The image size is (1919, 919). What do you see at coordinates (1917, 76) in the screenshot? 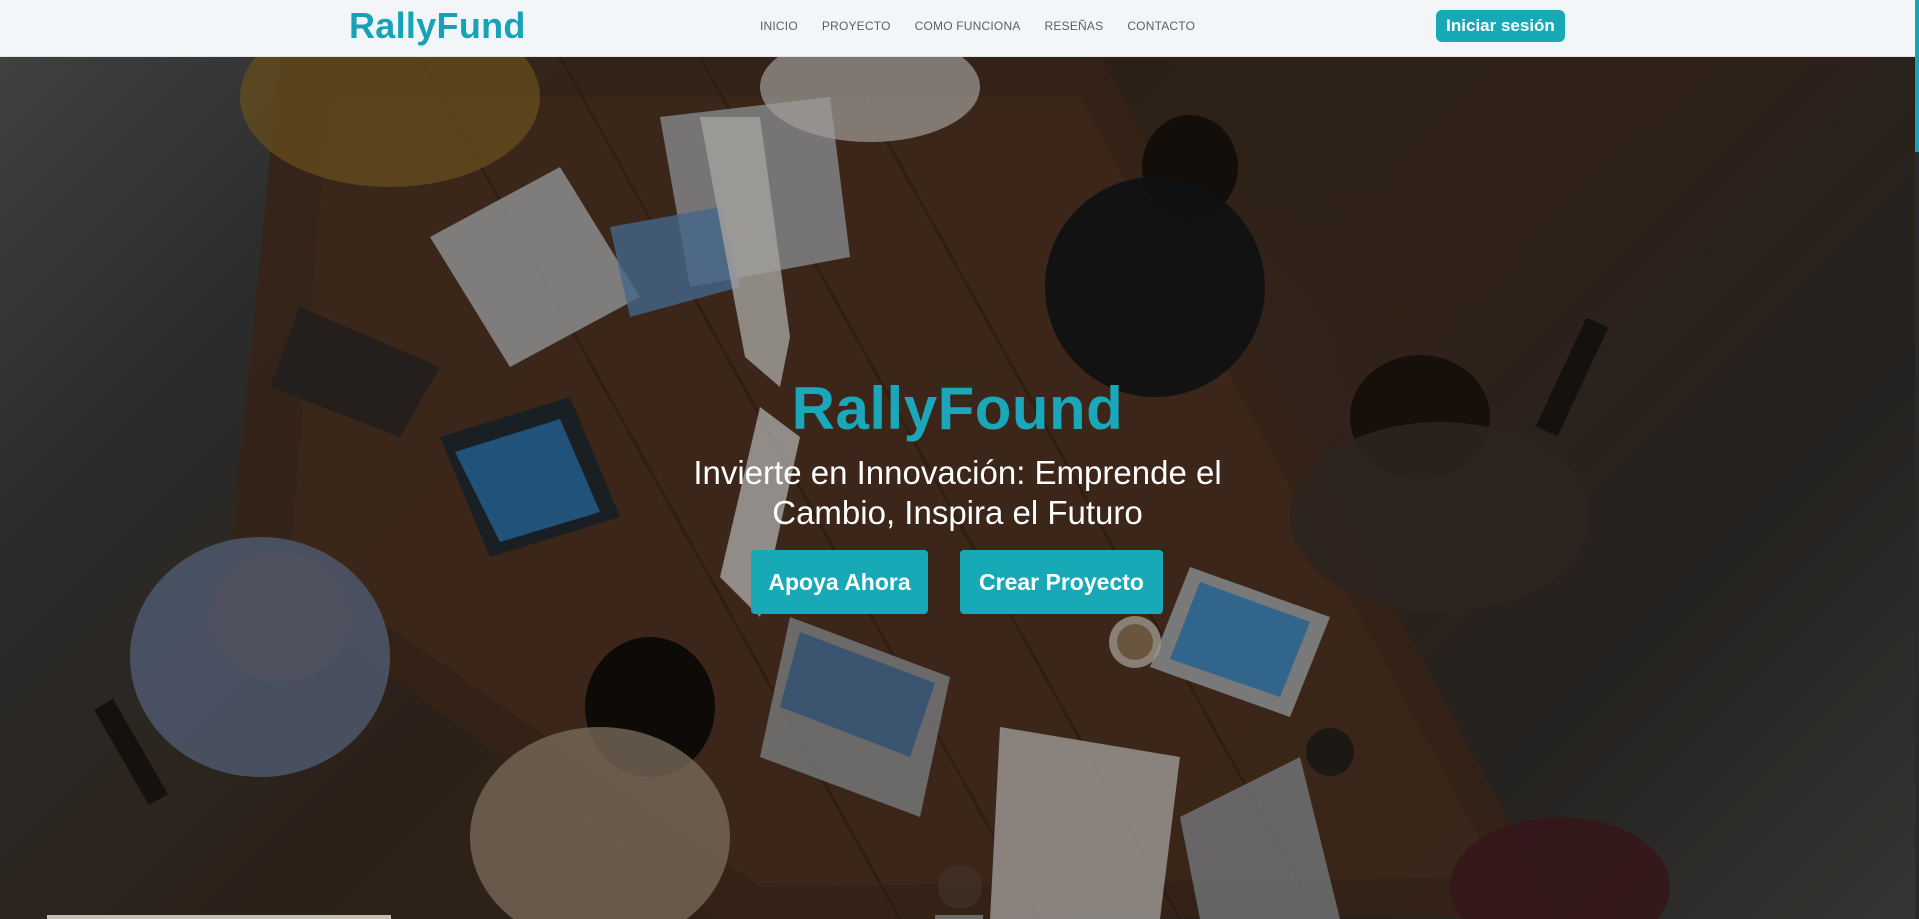
I see `scrollbar-thumb` at bounding box center [1917, 76].